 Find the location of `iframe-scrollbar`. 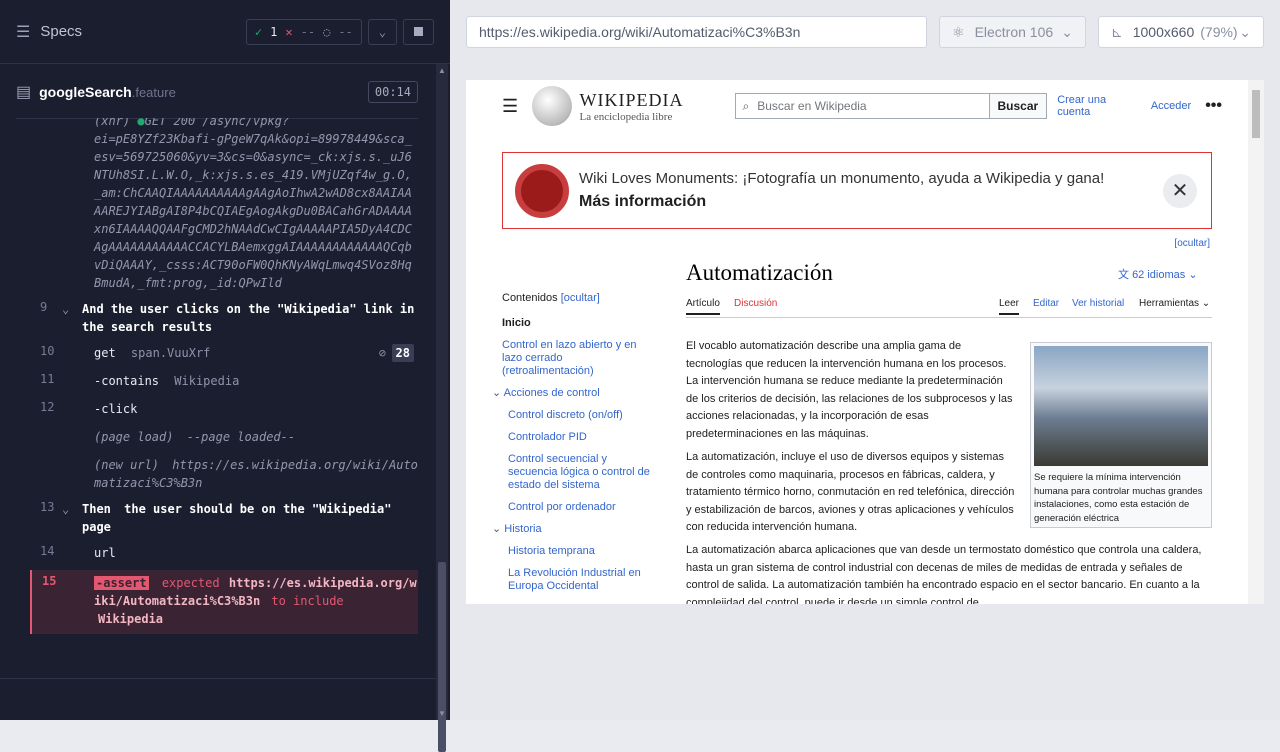

iframe-scrollbar is located at coordinates (1256, 342).